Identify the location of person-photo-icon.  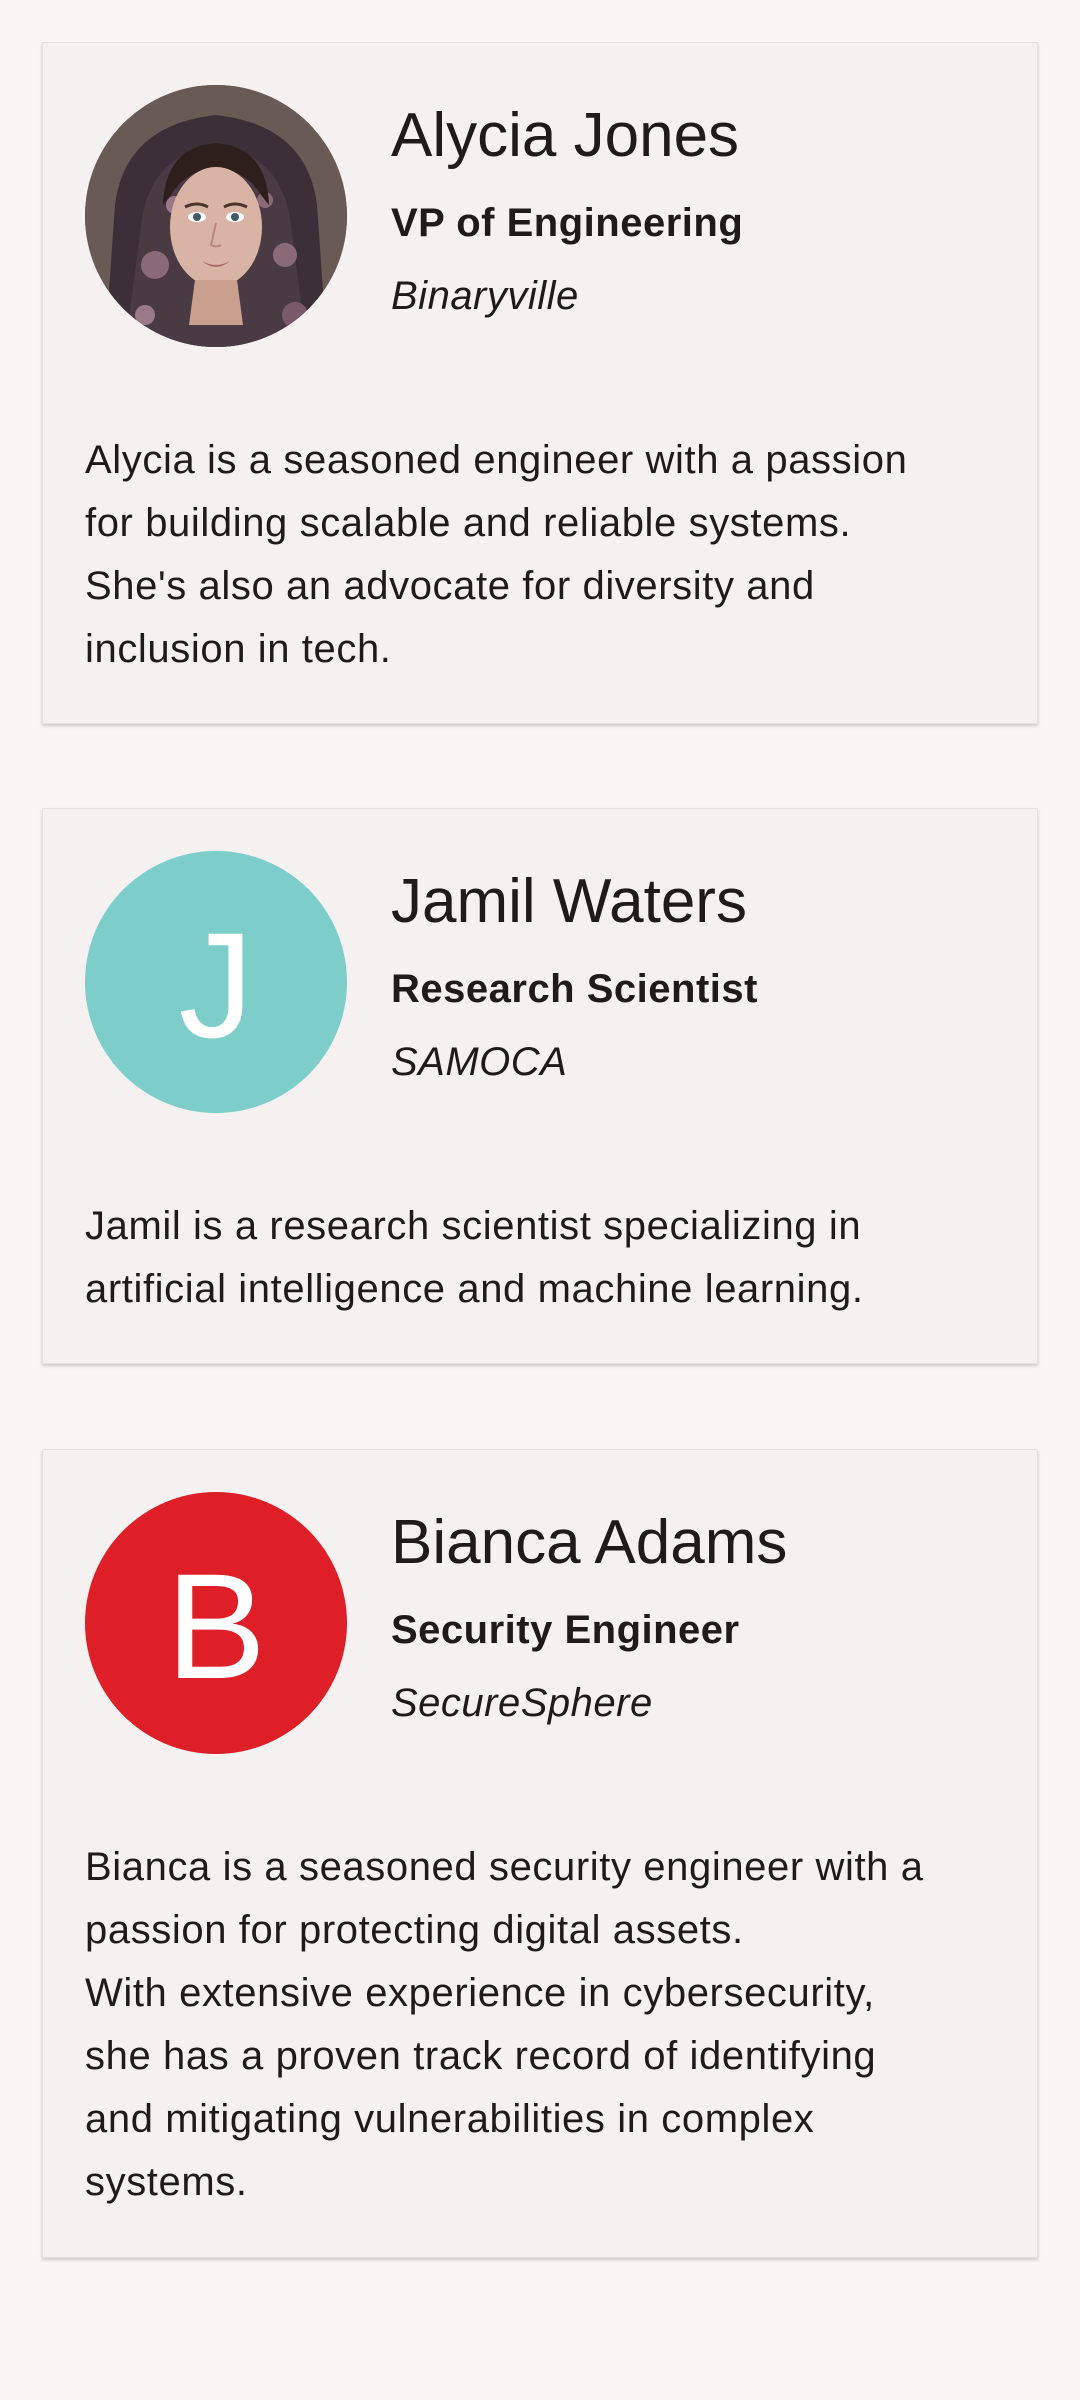
(216, 216).